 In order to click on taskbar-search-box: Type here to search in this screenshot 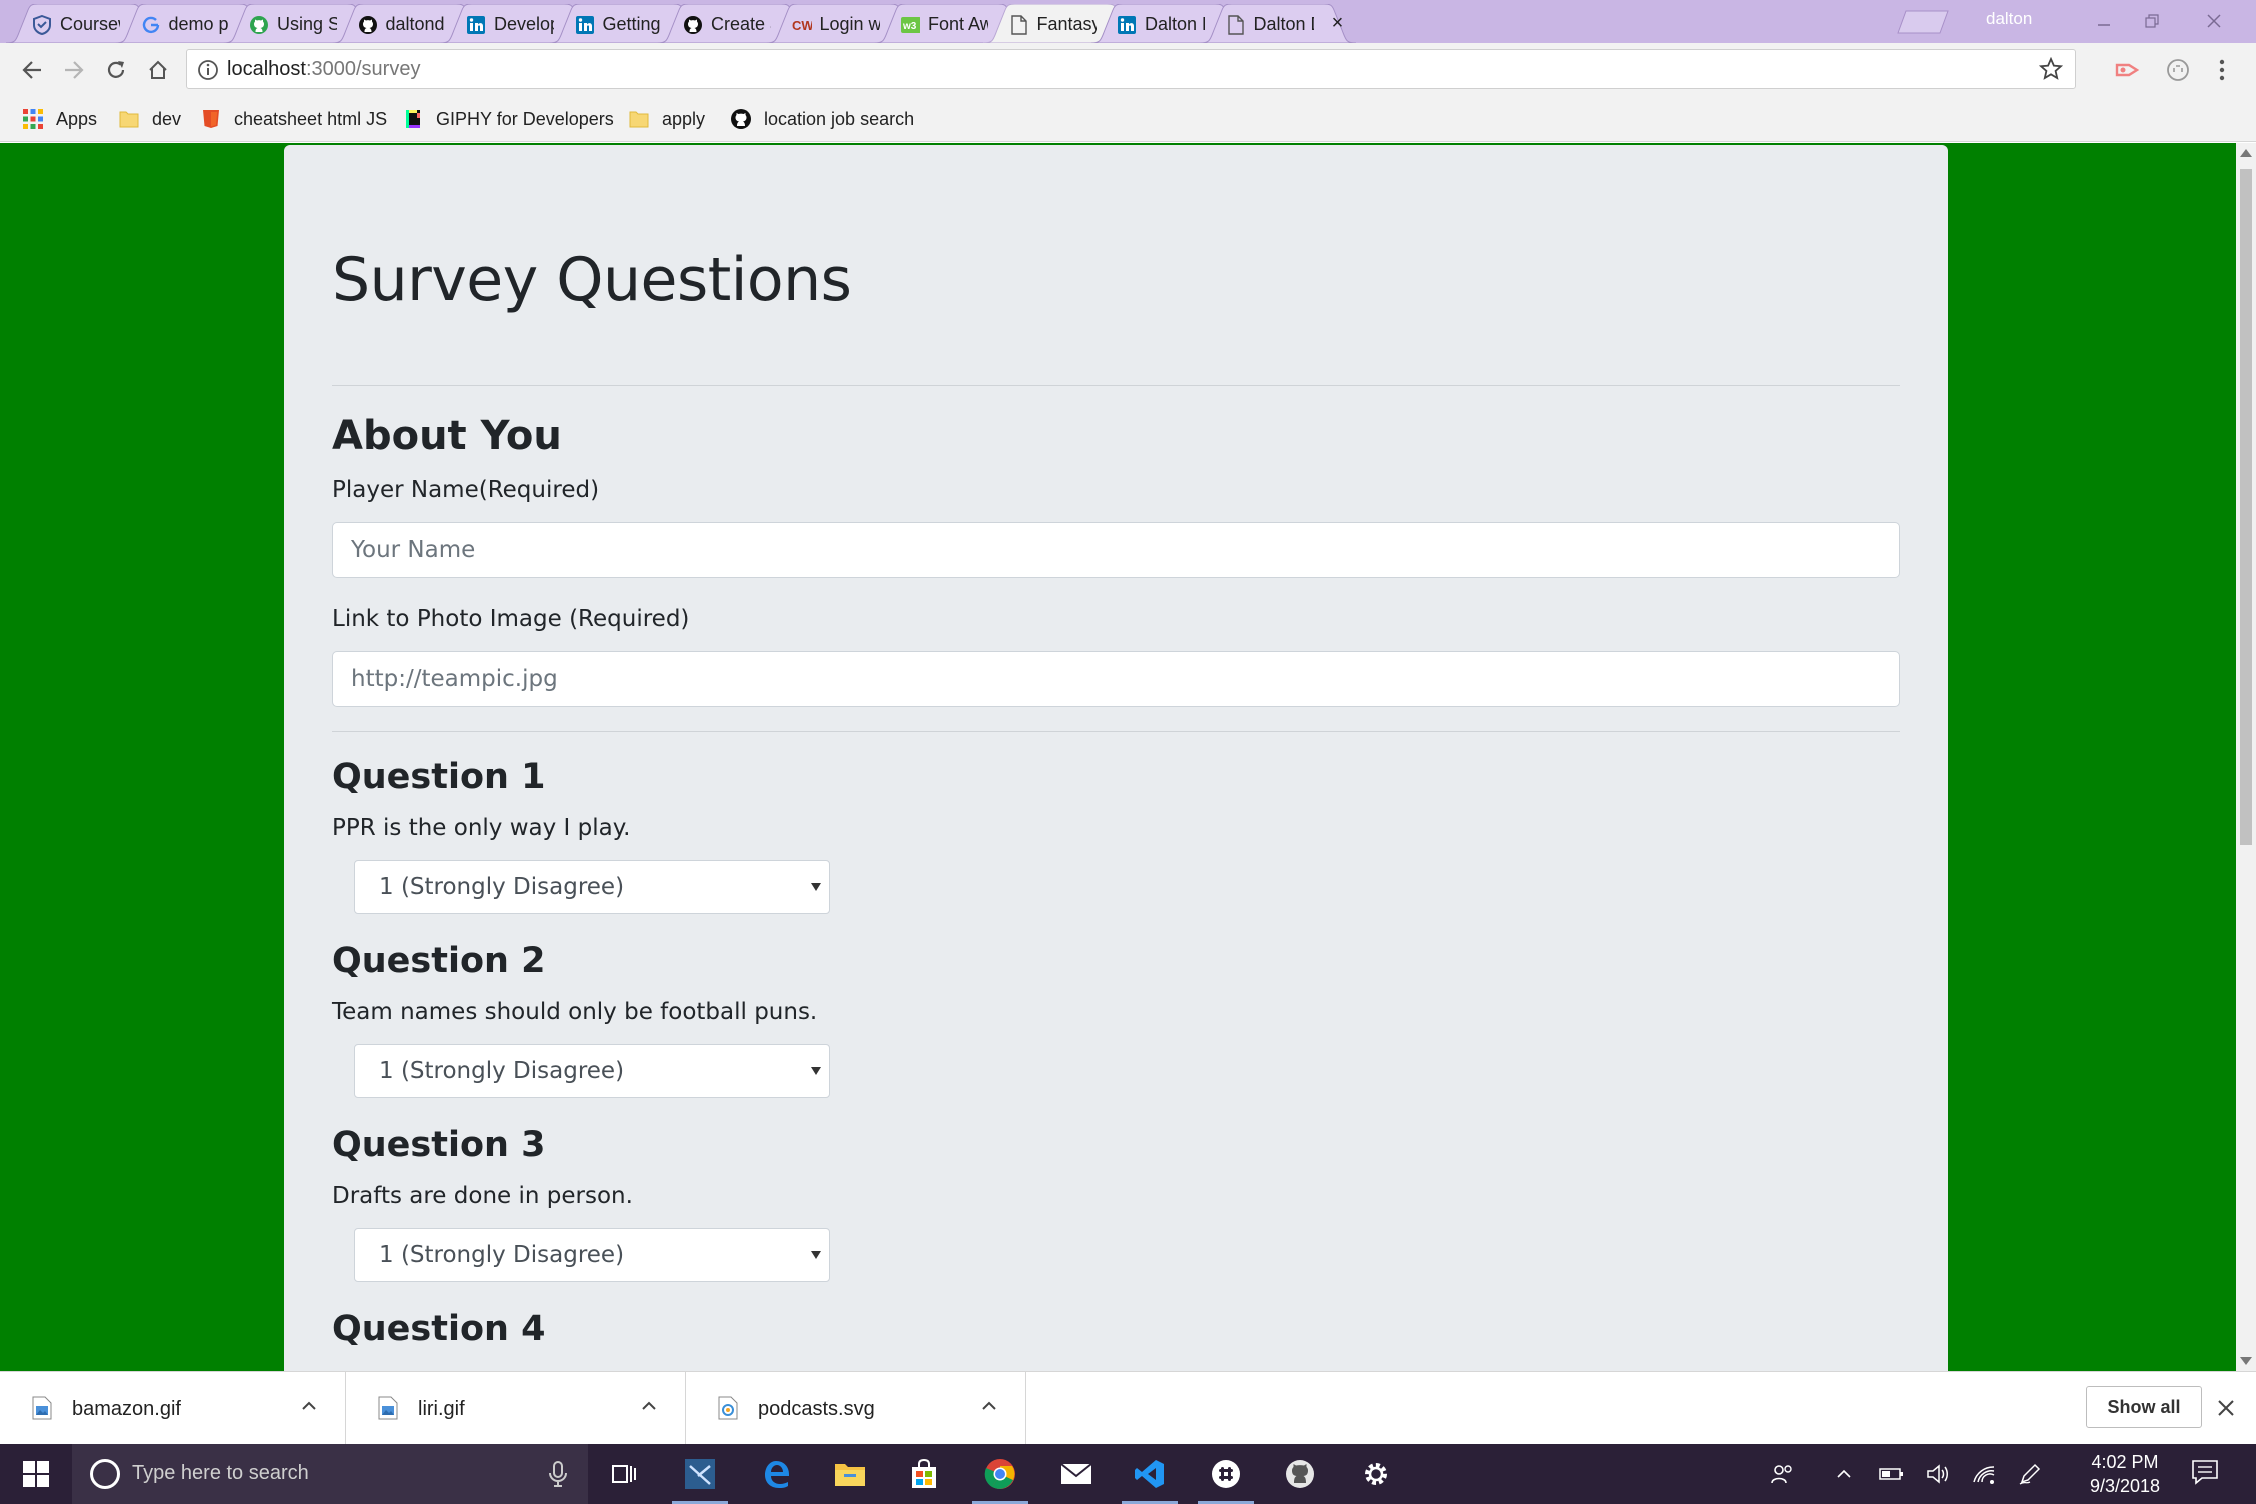, I will do `click(330, 1474)`.